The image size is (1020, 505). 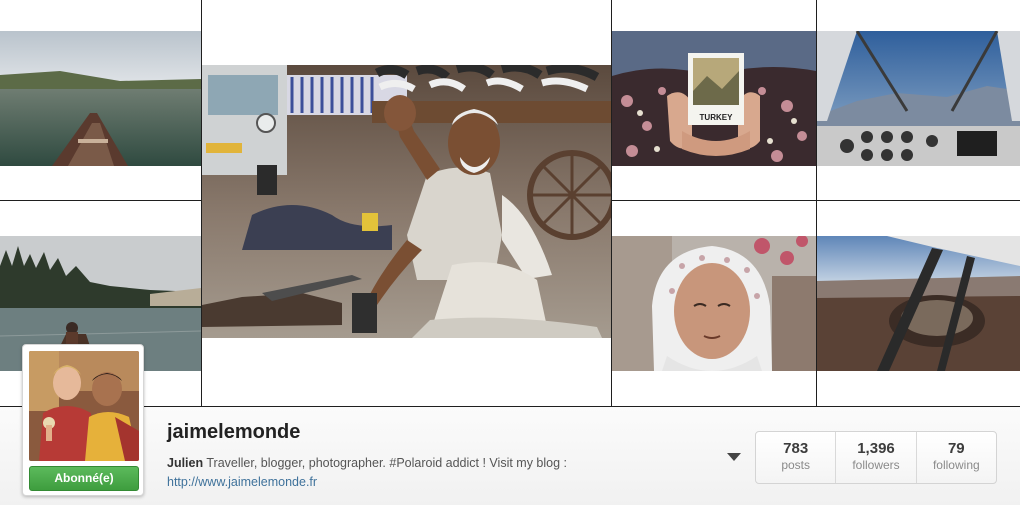 I want to click on avatar-card: Abonné(e), so click(x=83, y=420).